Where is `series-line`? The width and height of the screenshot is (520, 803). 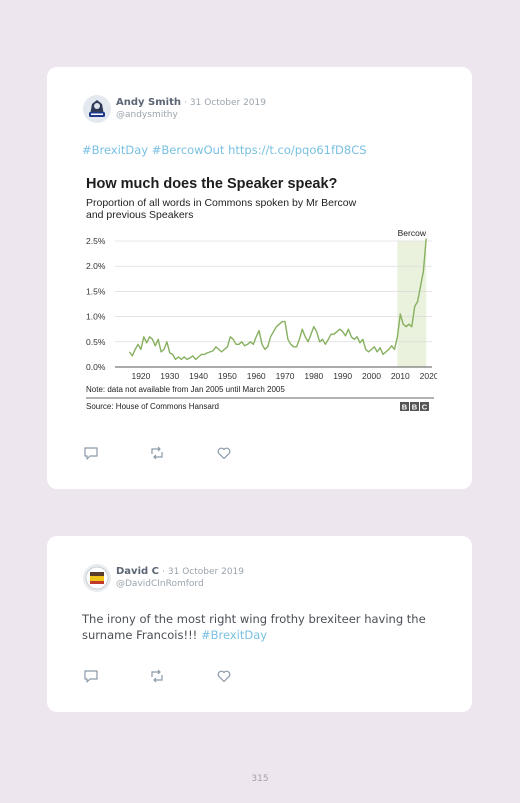 series-line is located at coordinates (277, 299).